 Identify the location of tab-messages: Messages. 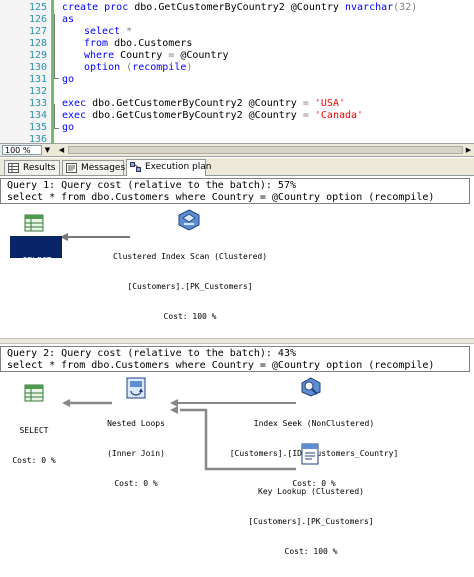
(94, 167).